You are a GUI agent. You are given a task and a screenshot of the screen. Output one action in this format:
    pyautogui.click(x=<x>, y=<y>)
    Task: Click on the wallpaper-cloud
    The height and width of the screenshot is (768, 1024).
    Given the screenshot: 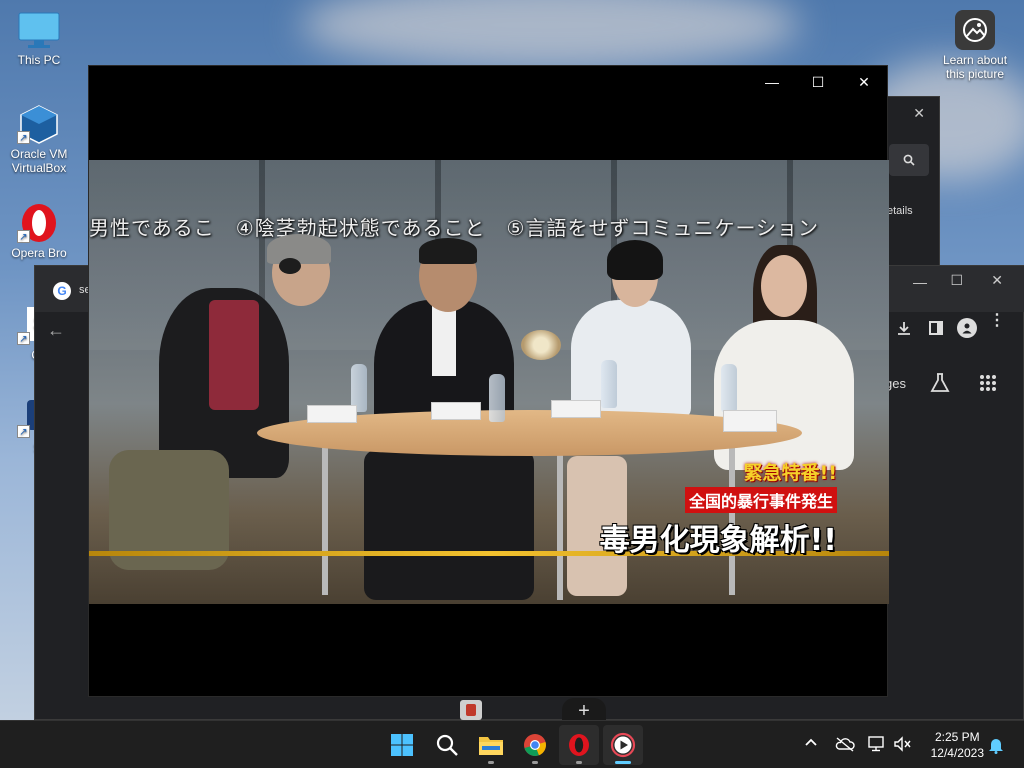 What is the action you would take?
    pyautogui.click(x=550, y=35)
    